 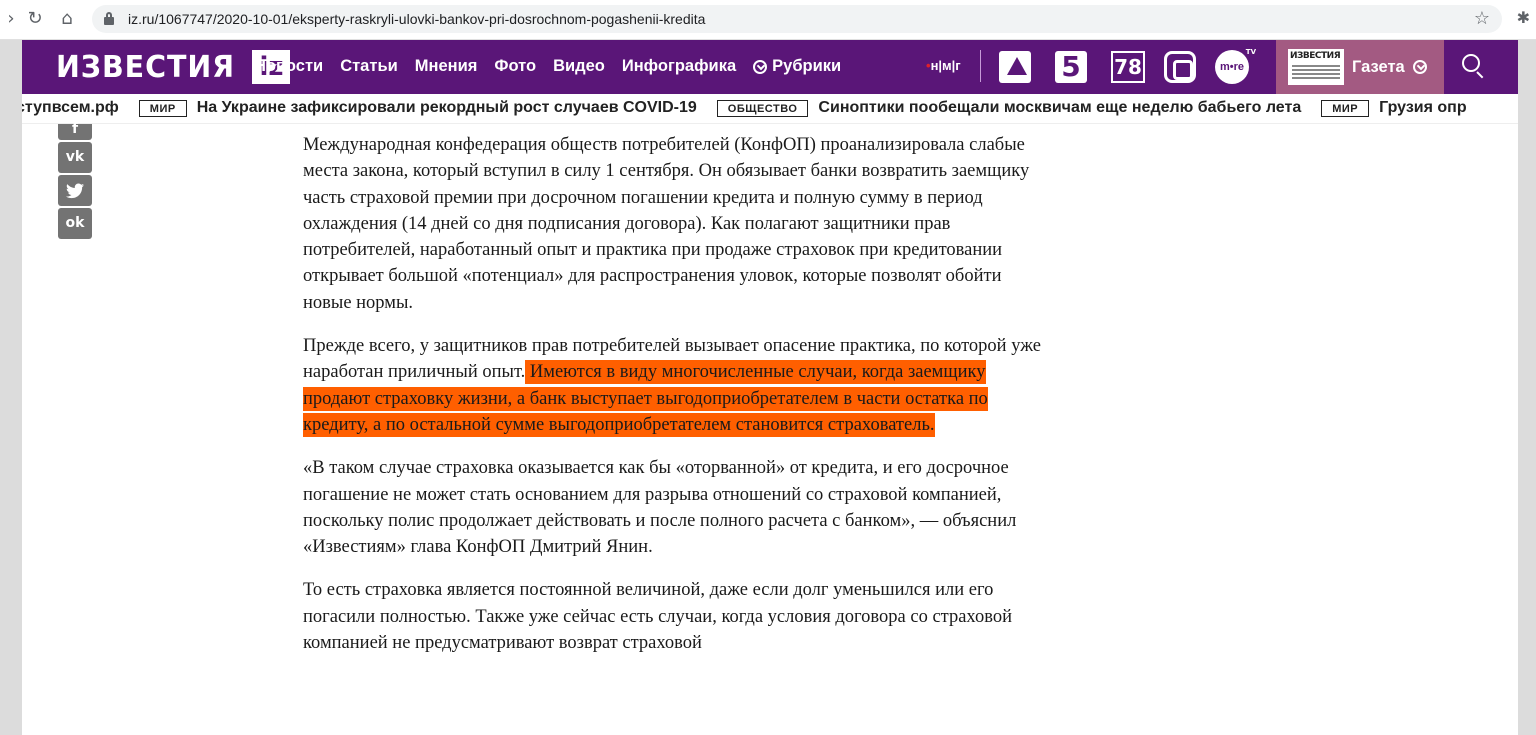 What do you see at coordinates (75, 223) in the screenshot?
I see `odnoklassniki-share-icon: ok` at bounding box center [75, 223].